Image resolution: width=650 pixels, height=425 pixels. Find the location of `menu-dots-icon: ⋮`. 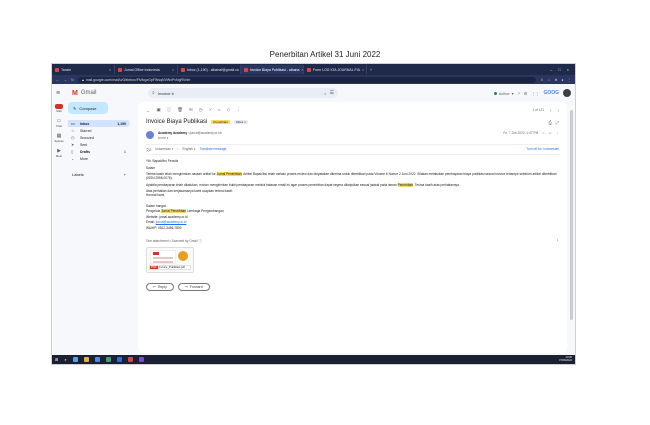

menu-dots-icon: ⋮ is located at coordinates (570, 80).